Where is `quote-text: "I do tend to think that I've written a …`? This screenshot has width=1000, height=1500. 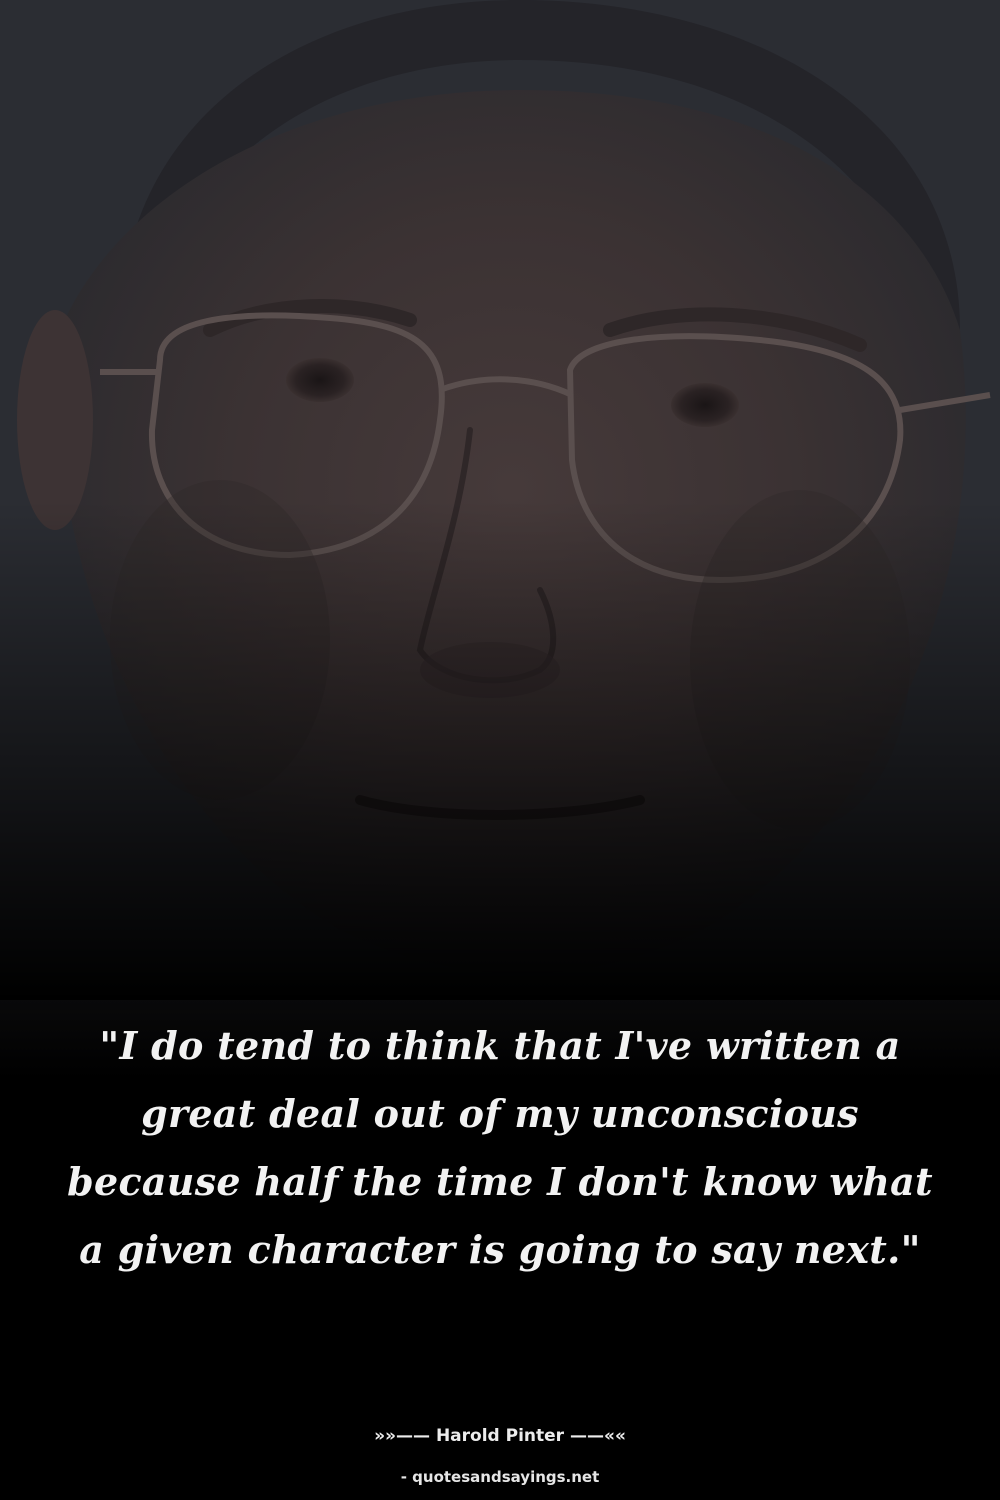 quote-text: "I do tend to think that I've written a … is located at coordinates (500, 1147).